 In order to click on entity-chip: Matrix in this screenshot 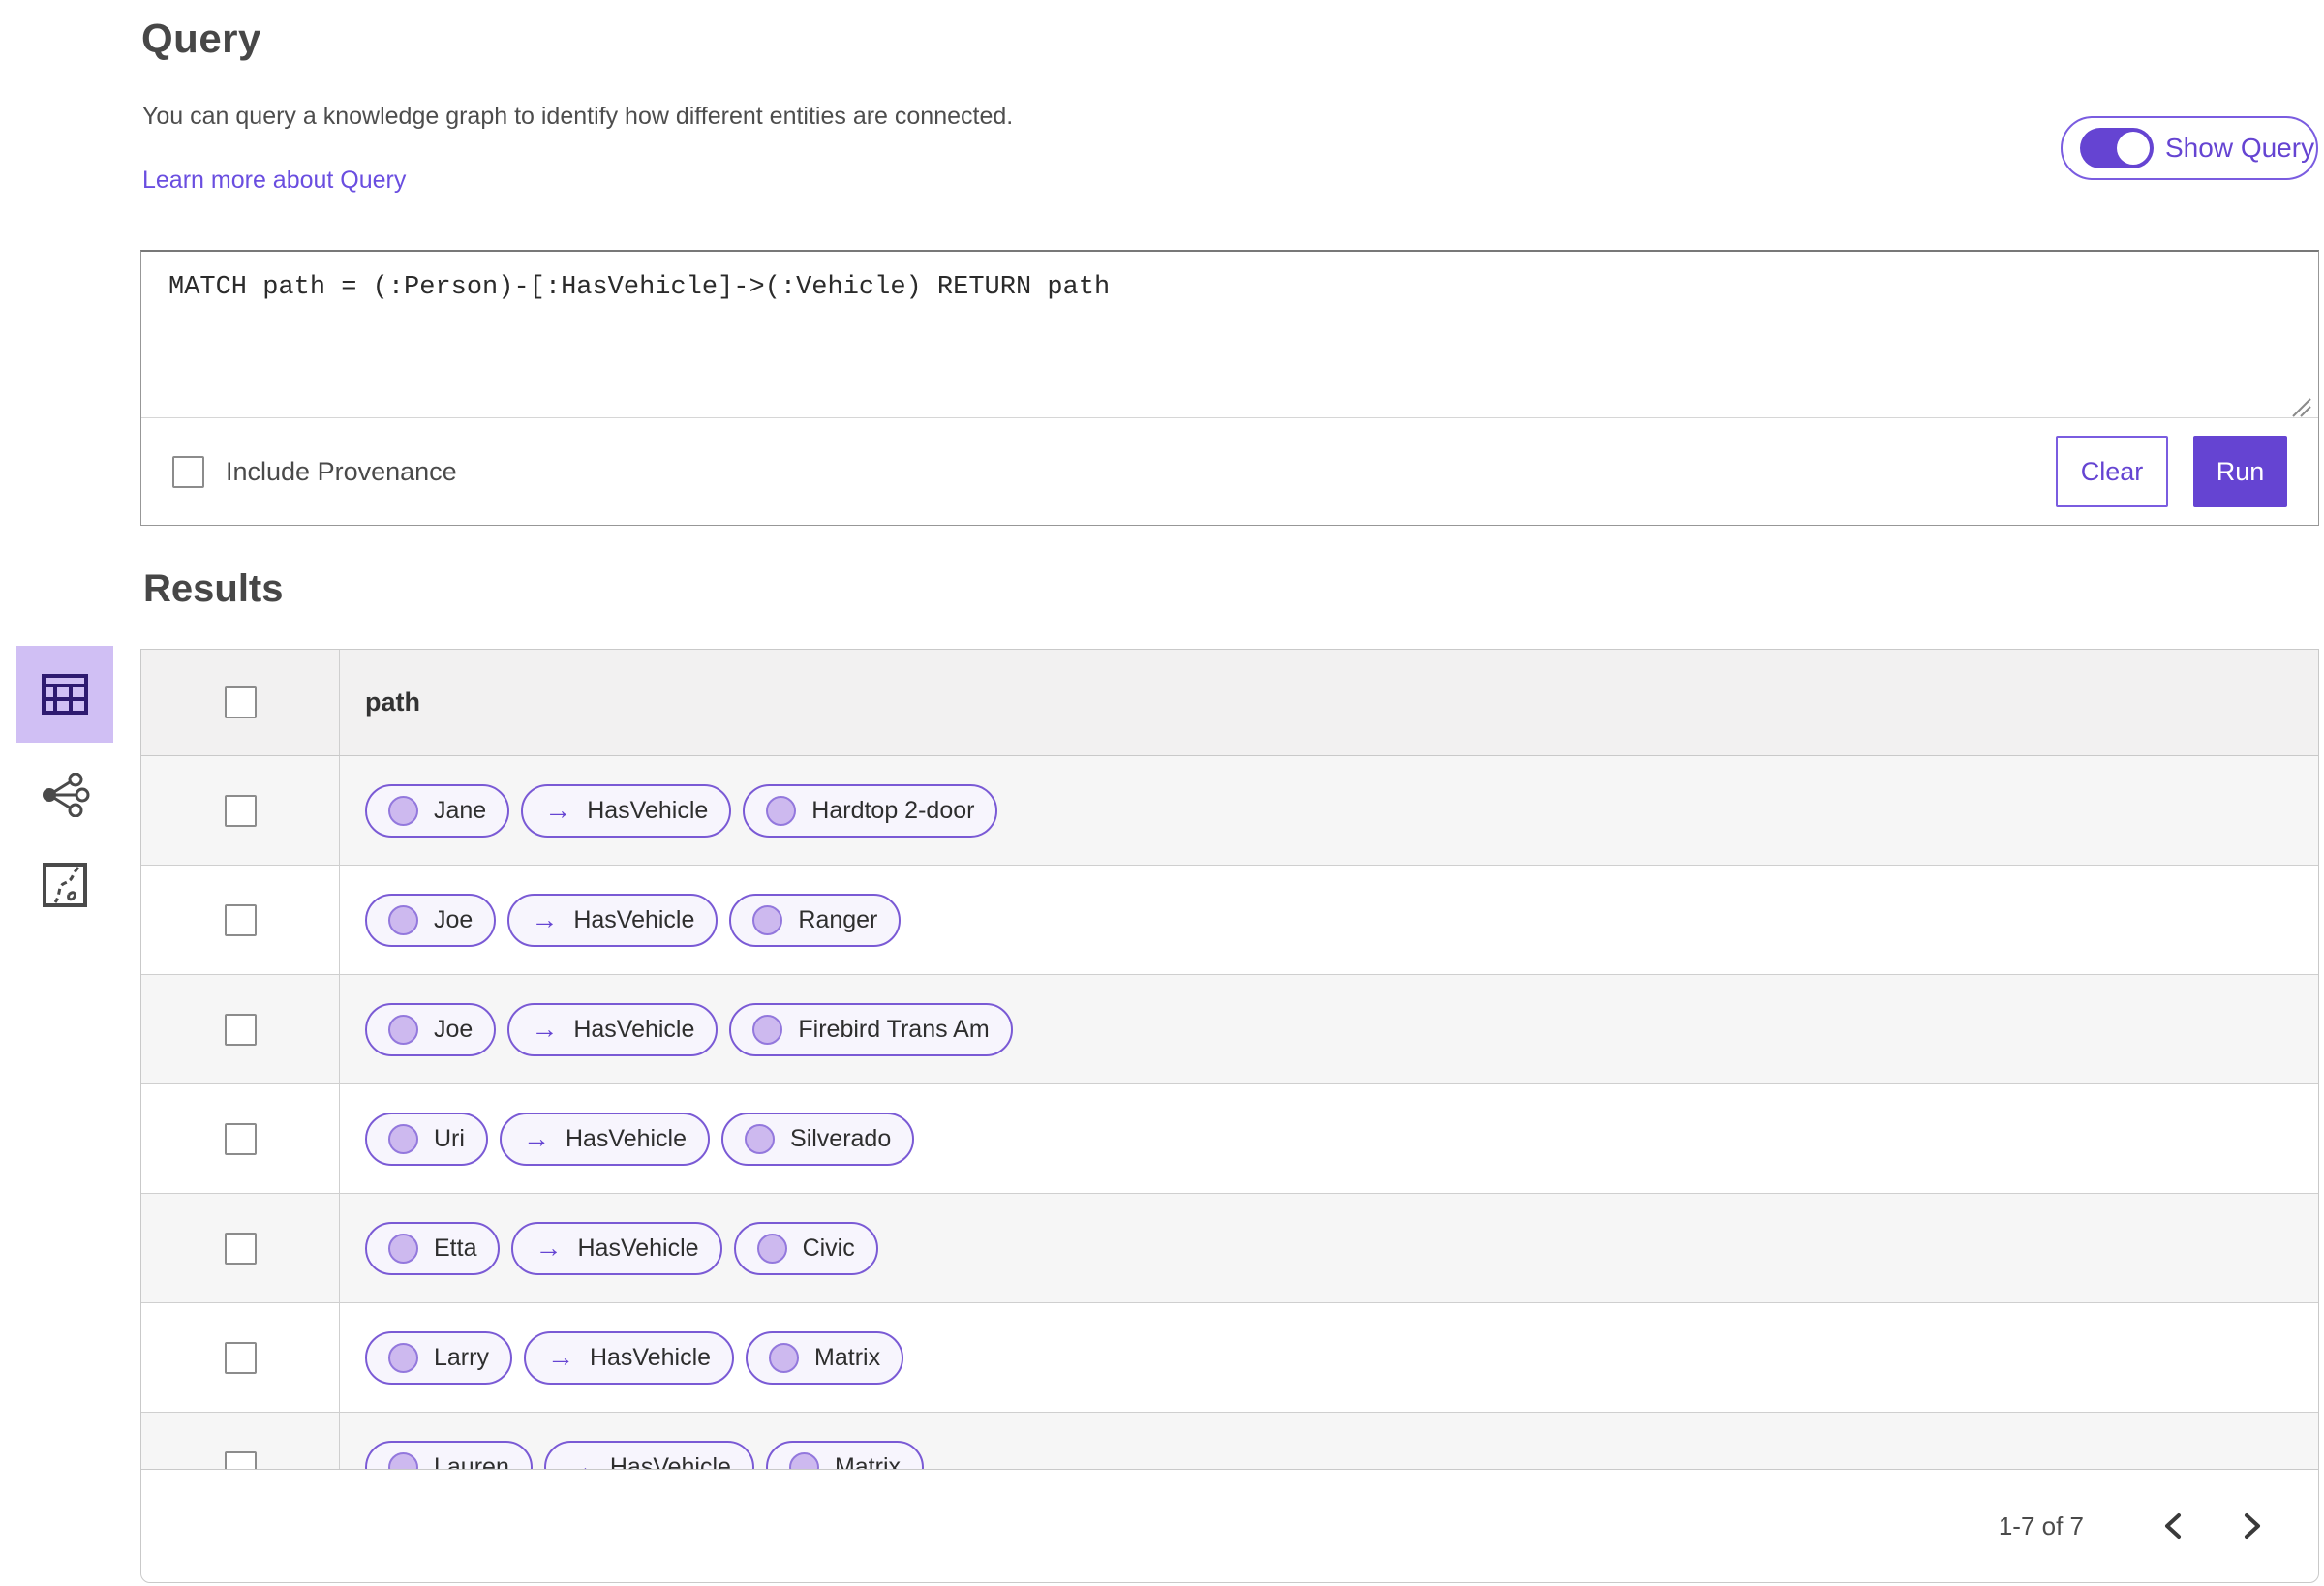, I will do `click(825, 1358)`.